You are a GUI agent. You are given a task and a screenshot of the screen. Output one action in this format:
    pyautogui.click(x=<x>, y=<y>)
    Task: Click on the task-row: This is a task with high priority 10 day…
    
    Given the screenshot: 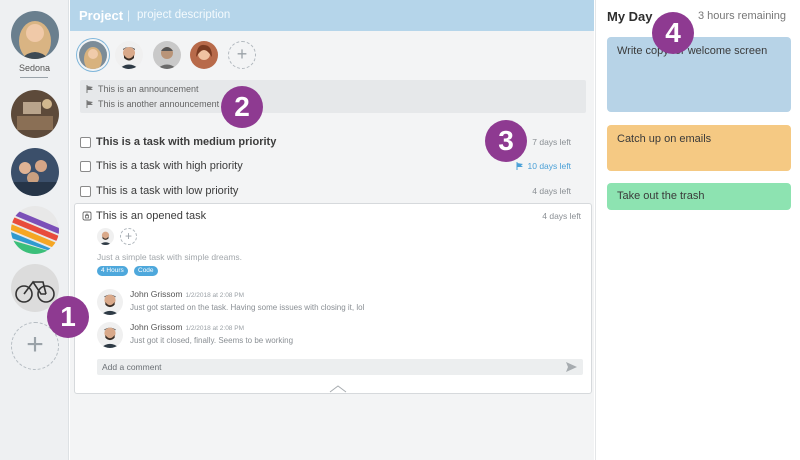 What is the action you would take?
    pyautogui.click(x=333, y=168)
    